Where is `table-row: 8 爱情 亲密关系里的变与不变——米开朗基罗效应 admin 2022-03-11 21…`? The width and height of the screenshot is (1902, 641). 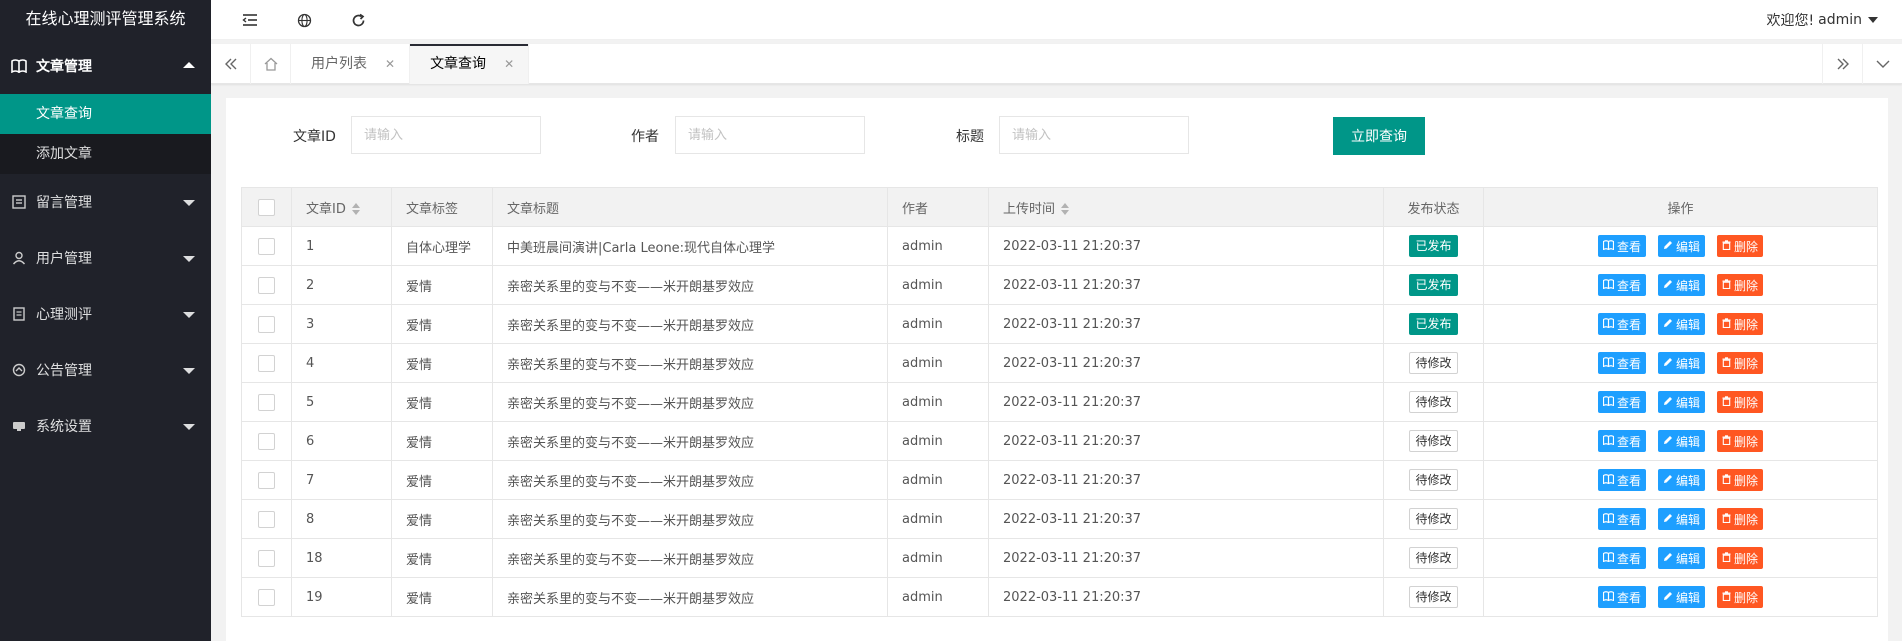
table-row: 8 爱情 亲密关系里的变与不变——米开朗基罗效应 admin 2022-03-11 21… is located at coordinates (1059, 519).